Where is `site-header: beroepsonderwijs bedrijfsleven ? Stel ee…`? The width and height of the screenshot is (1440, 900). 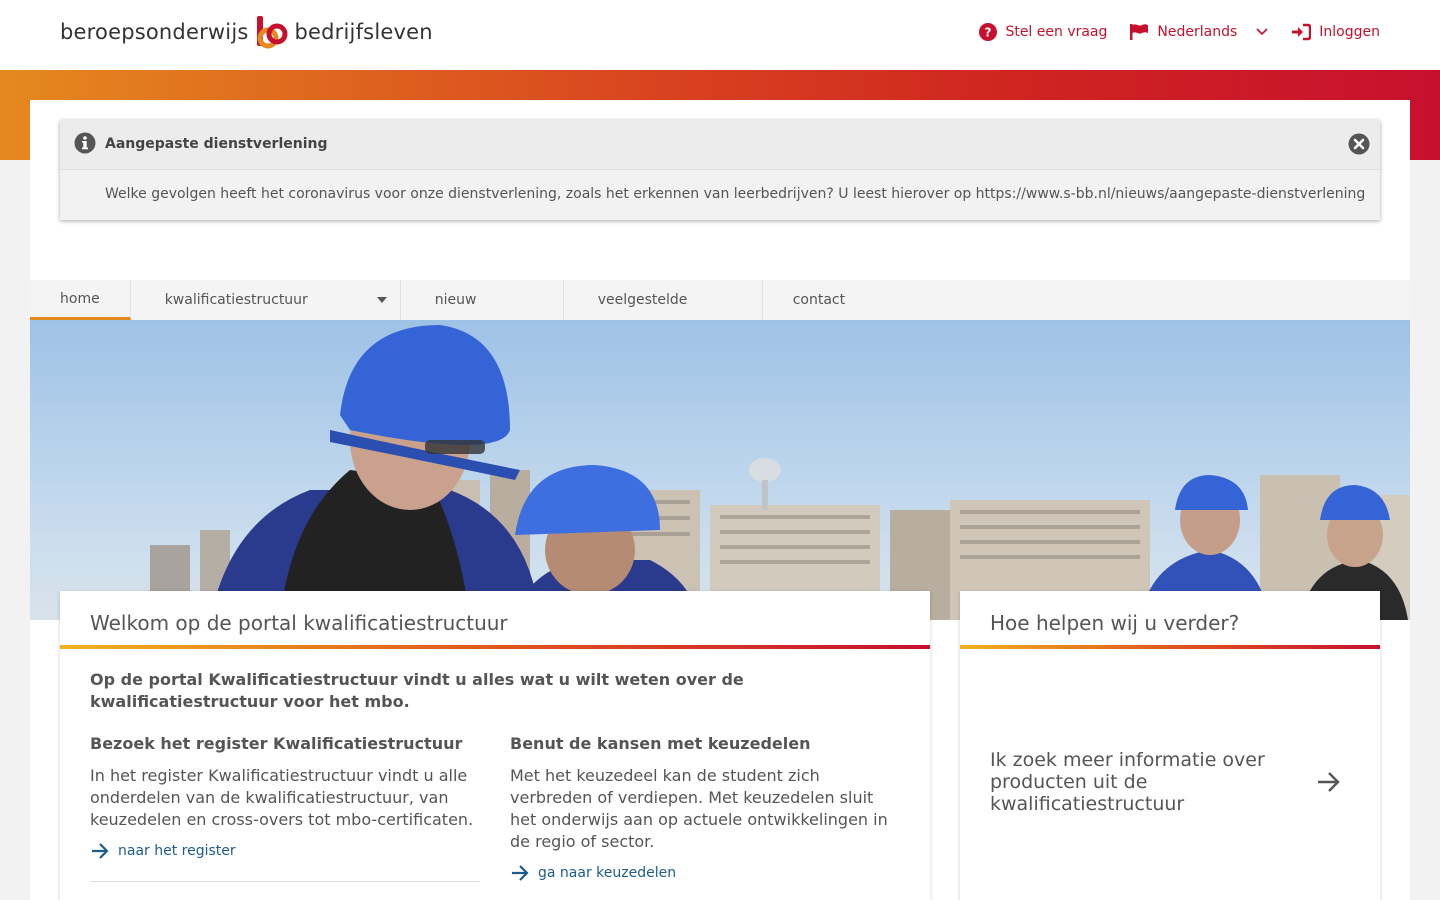
site-header: beroepsonderwijs bedrijfsleven ? Stel ee… is located at coordinates (720, 35).